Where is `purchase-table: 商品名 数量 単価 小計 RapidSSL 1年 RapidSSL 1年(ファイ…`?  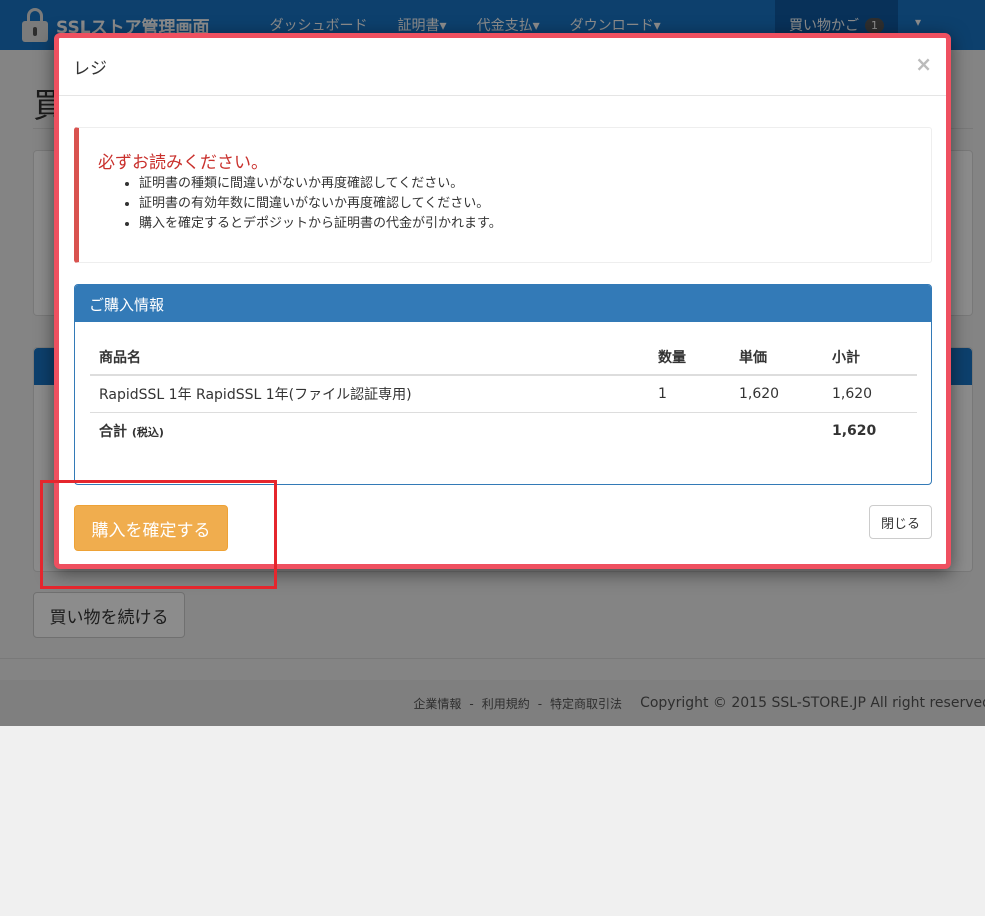 purchase-table: 商品名 数量 単価 小計 RapidSSL 1年 RapidSSL 1年(ファイ… is located at coordinates (503, 394).